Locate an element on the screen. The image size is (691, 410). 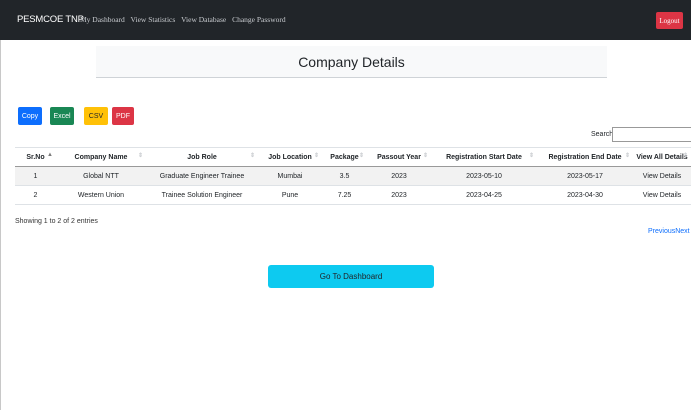
cell-company-name: Global NTT is located at coordinates (101, 176).